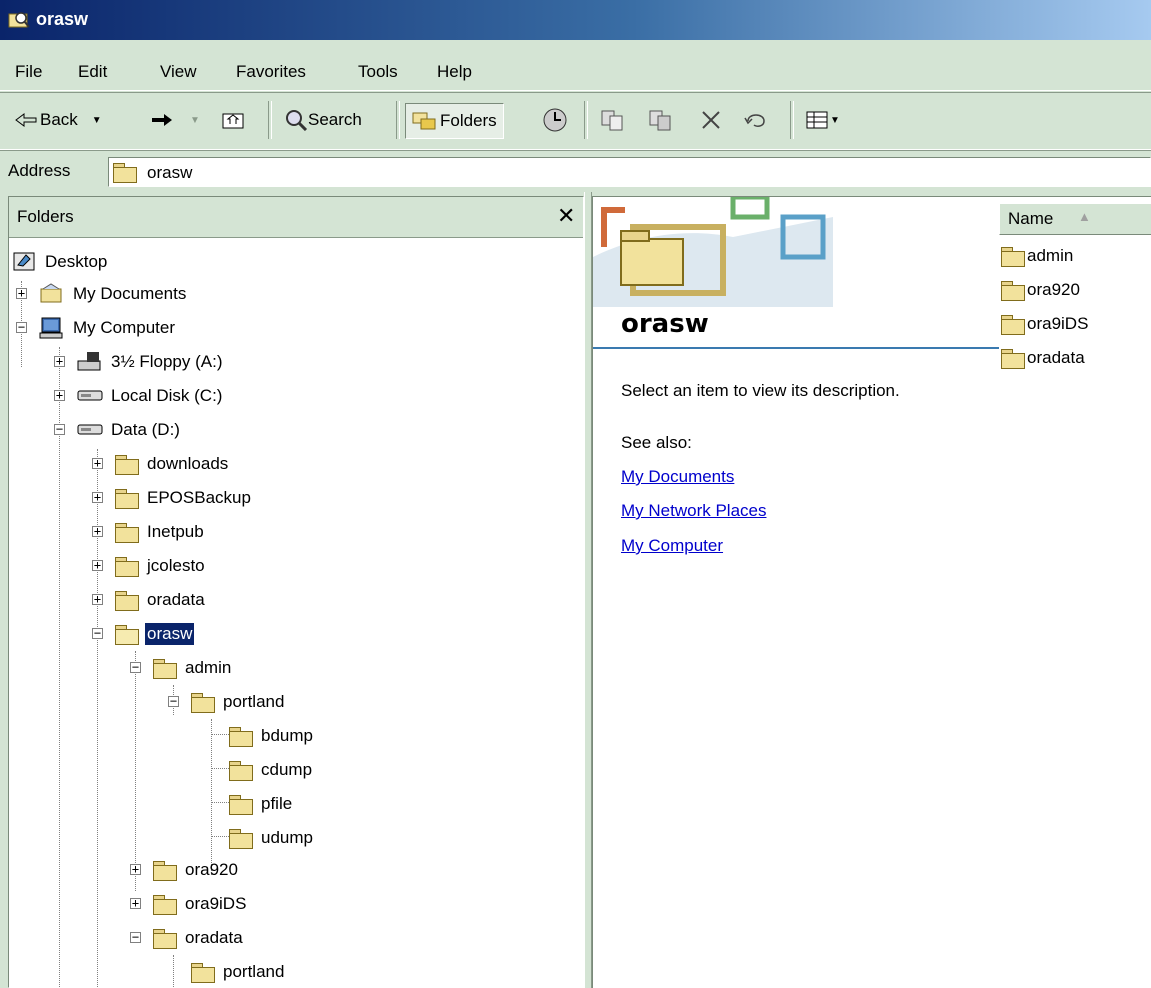  I want to click on up-folder-button, so click(234, 120).